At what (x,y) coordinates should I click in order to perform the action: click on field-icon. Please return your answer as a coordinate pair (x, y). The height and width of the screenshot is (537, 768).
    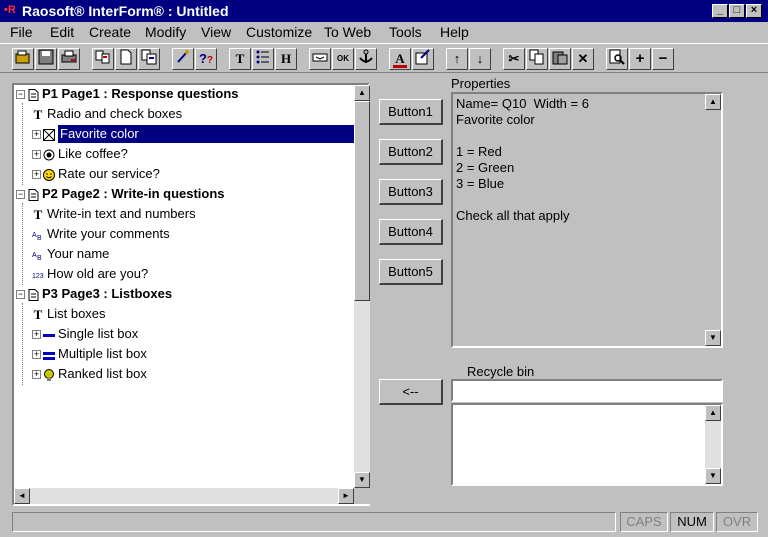
    Looking at the image, I should click on (320, 59).